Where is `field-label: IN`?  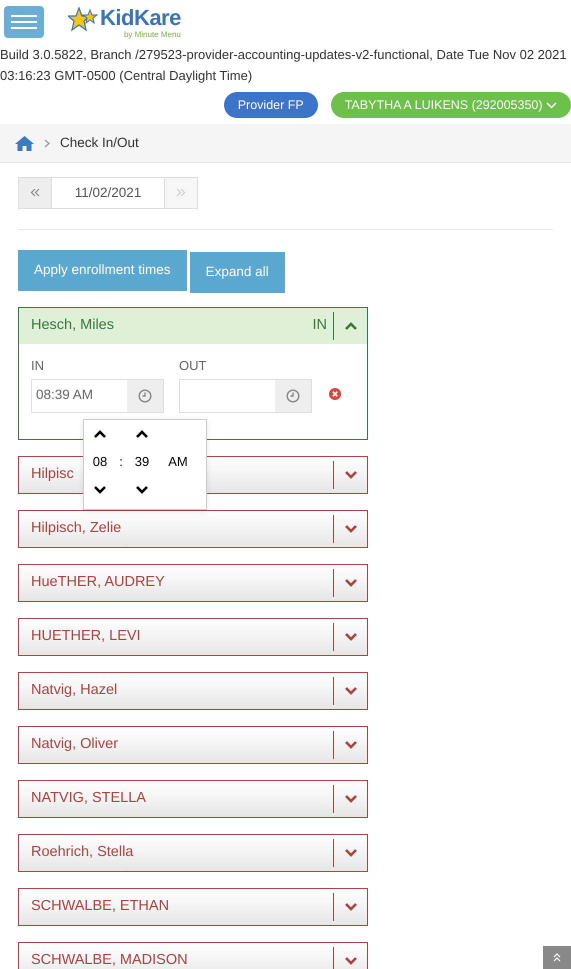 field-label: IN is located at coordinates (38, 366).